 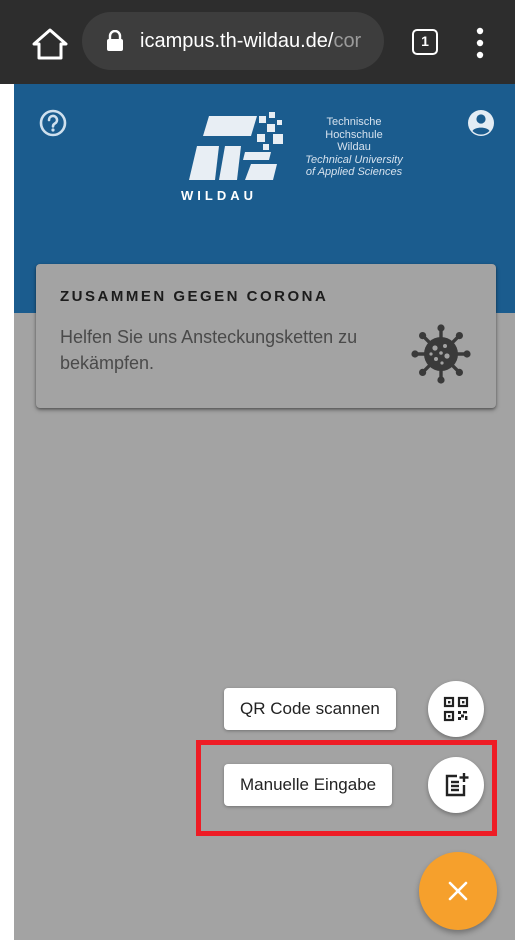 I want to click on close-icon, so click(x=458, y=891).